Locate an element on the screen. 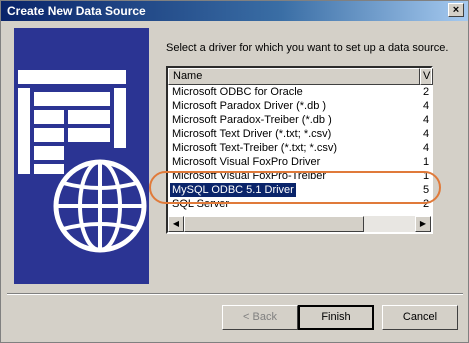 The width and height of the screenshot is (469, 343). column-header-name: Name is located at coordinates (294, 76).